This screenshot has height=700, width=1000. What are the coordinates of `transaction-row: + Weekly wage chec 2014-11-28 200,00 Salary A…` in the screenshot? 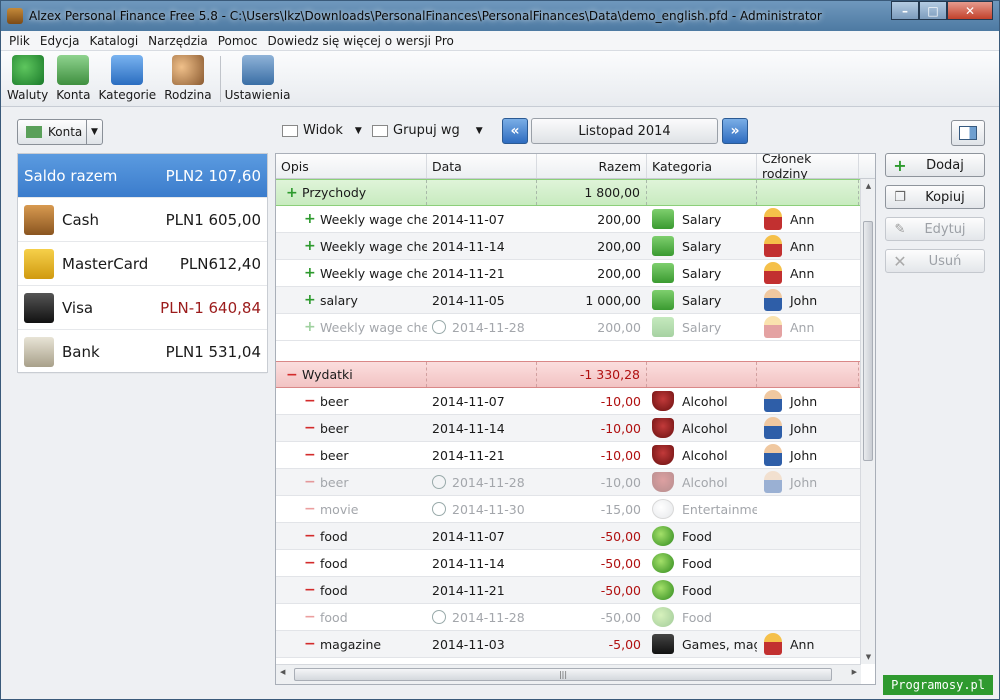 It's located at (568, 327).